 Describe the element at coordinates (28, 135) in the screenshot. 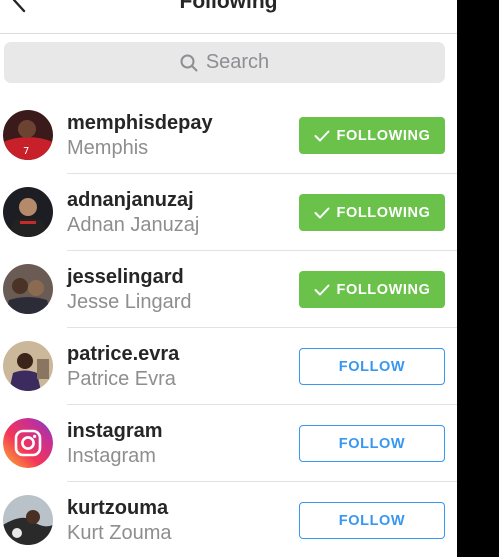

I see `avatar: 7` at that location.